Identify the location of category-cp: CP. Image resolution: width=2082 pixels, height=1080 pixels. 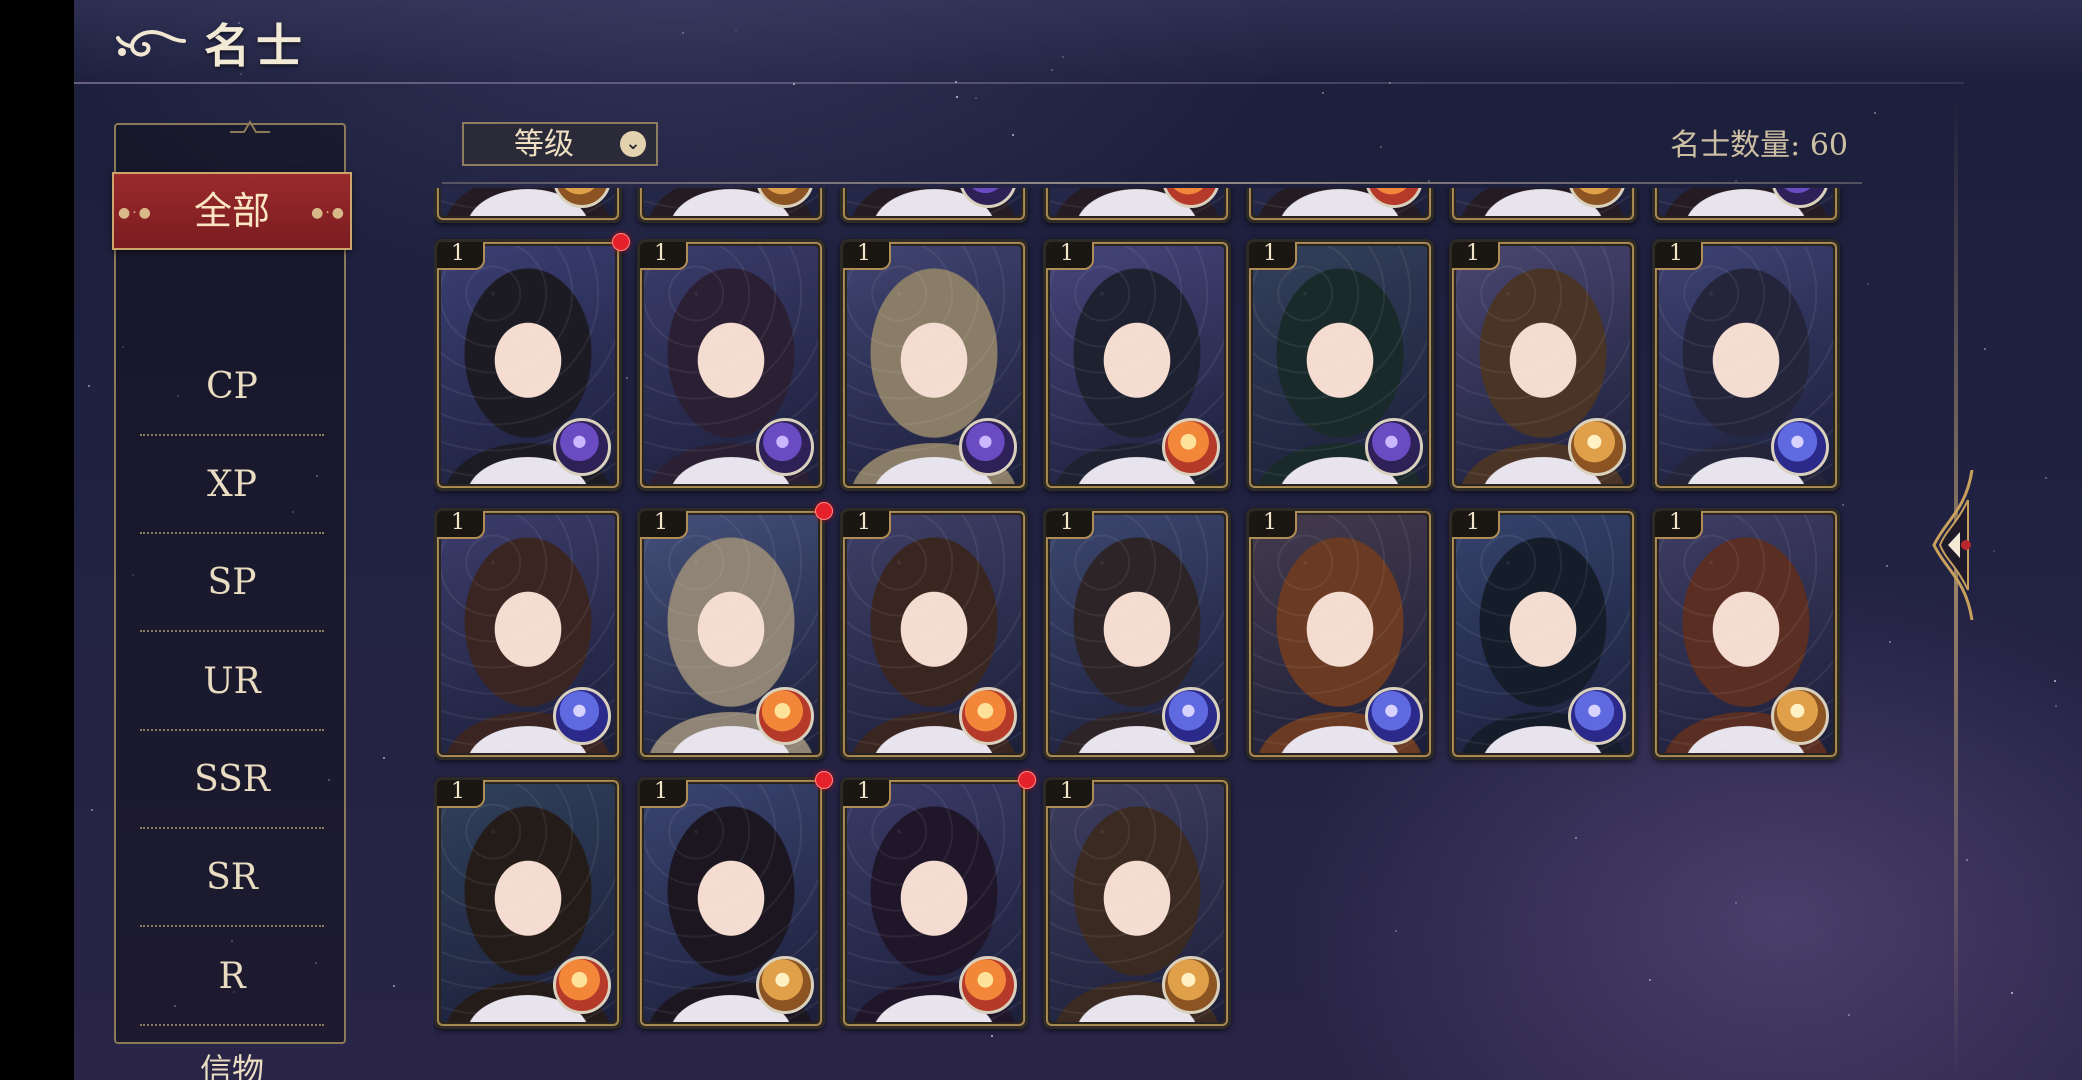
(232, 387).